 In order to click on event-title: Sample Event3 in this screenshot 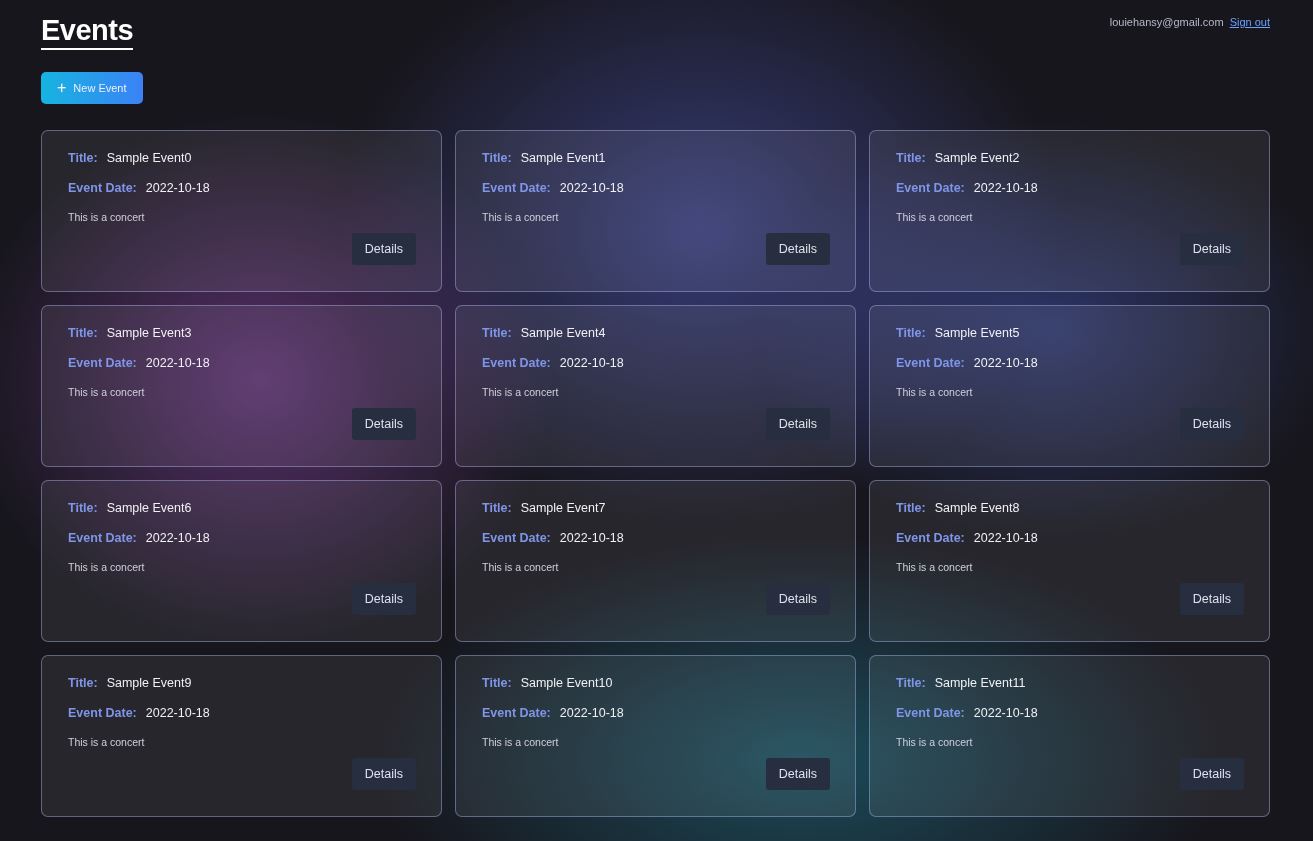, I will do `click(149, 333)`.